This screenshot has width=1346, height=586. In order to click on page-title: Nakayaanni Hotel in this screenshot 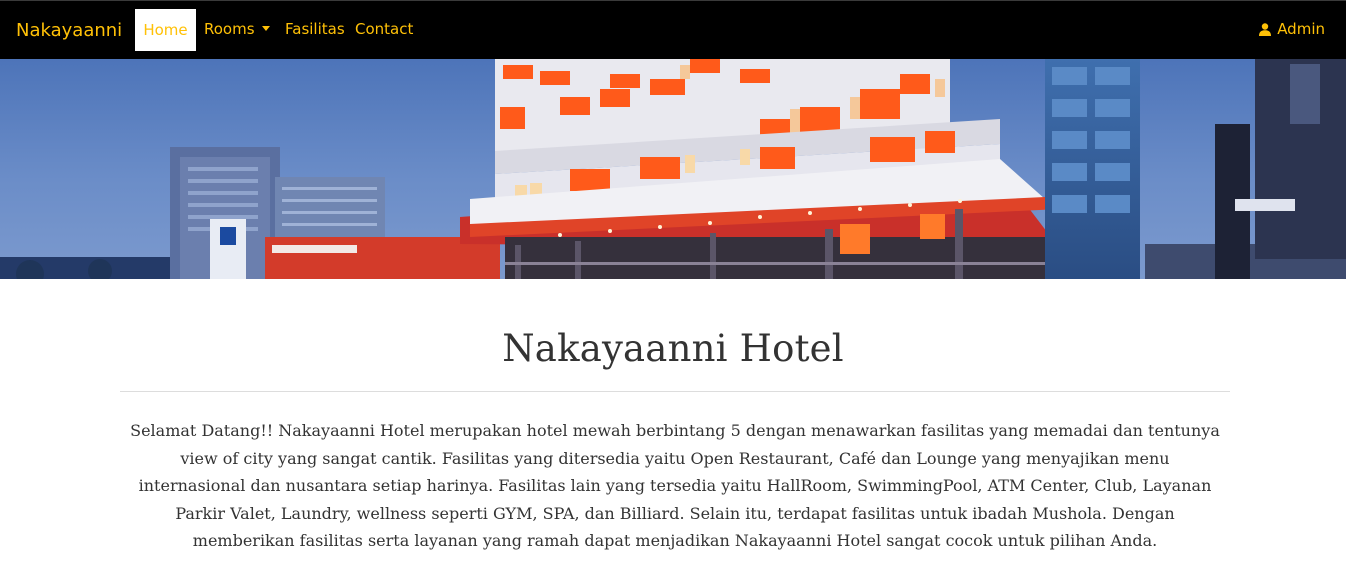, I will do `click(673, 348)`.